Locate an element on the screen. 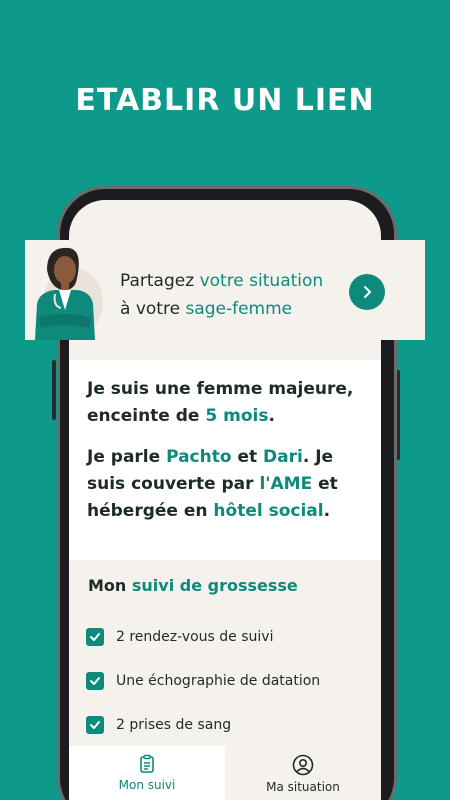 The width and height of the screenshot is (450, 800). checklist-label: 2 rendez-vous de suivi is located at coordinates (195, 637).